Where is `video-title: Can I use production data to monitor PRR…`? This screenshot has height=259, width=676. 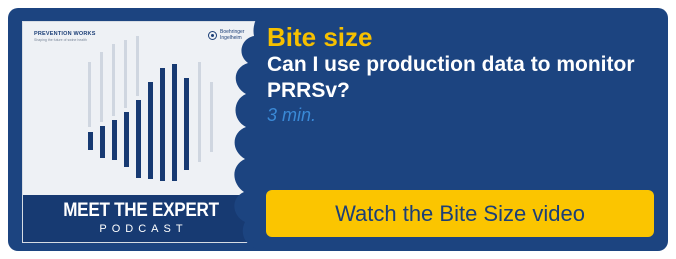
video-title: Can I use production data to monitor PRR… is located at coordinates (451, 77).